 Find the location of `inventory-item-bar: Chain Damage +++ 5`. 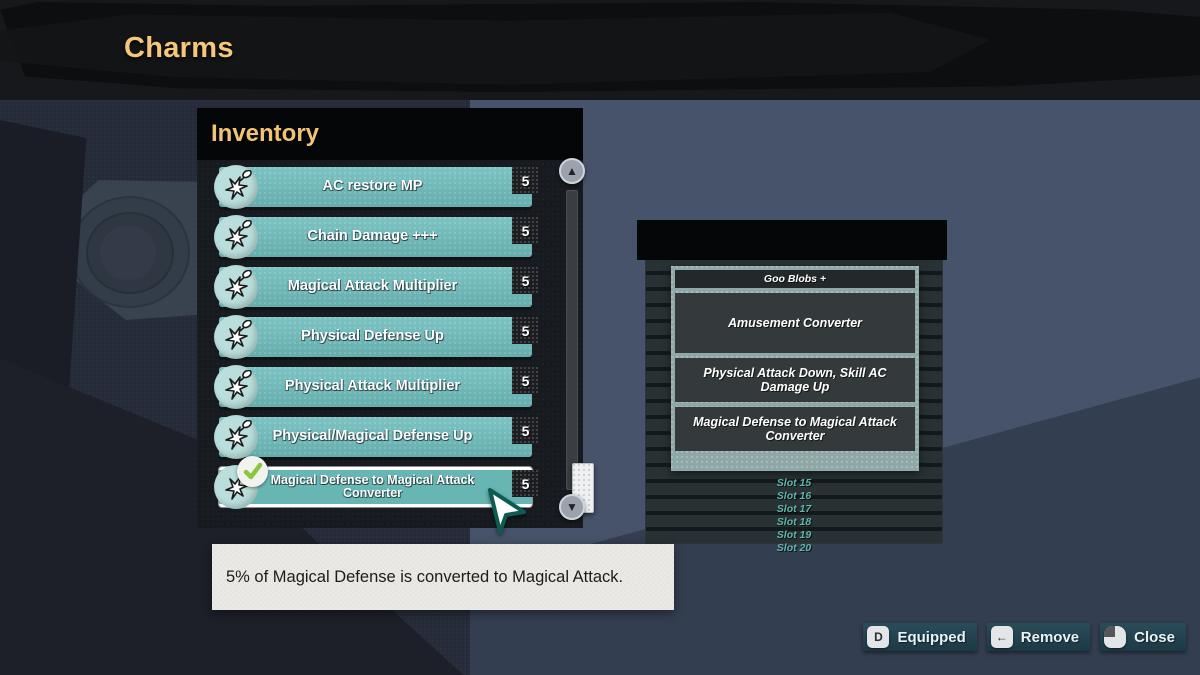

inventory-item-bar: Chain Damage +++ 5 is located at coordinates (379, 237).